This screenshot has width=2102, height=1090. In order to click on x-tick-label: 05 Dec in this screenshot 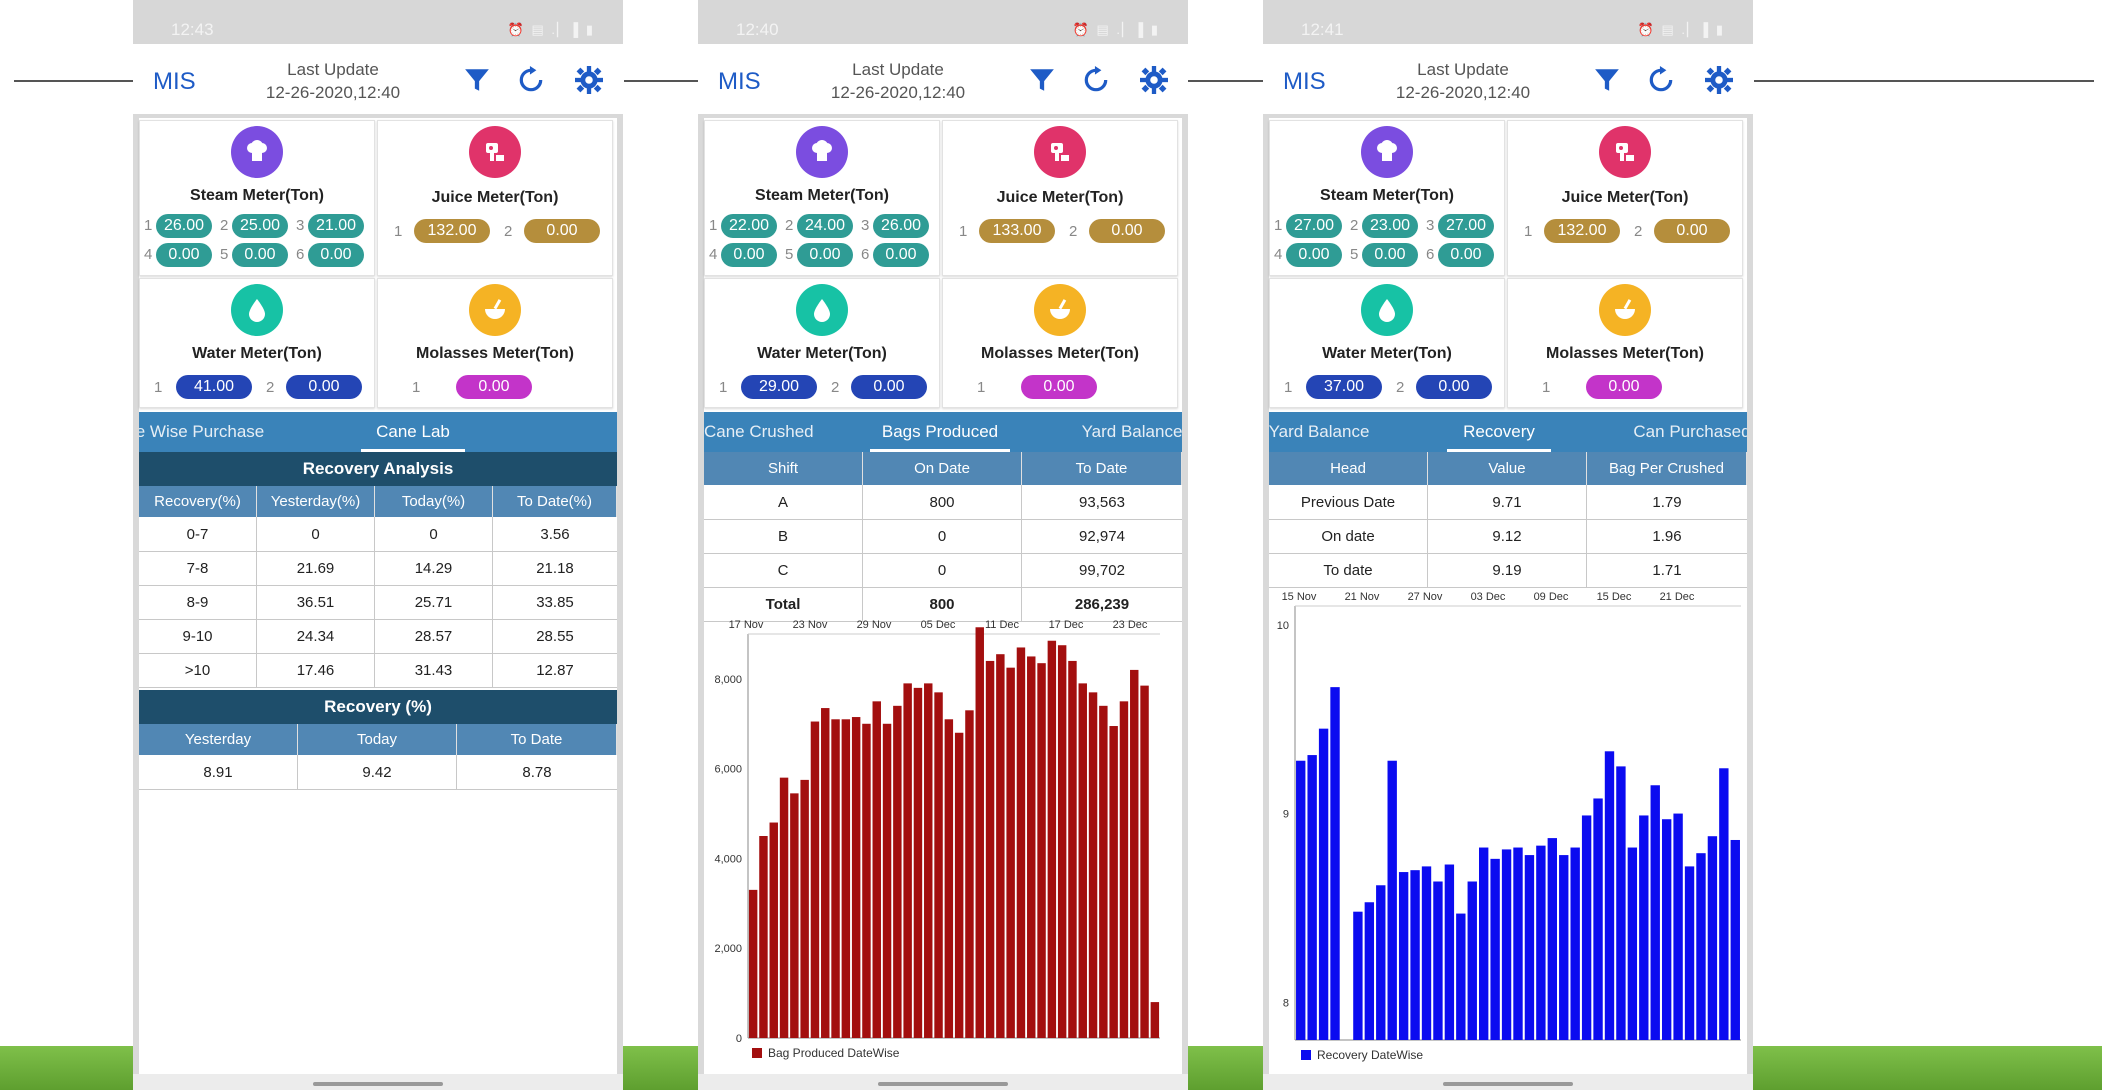, I will do `click(938, 625)`.